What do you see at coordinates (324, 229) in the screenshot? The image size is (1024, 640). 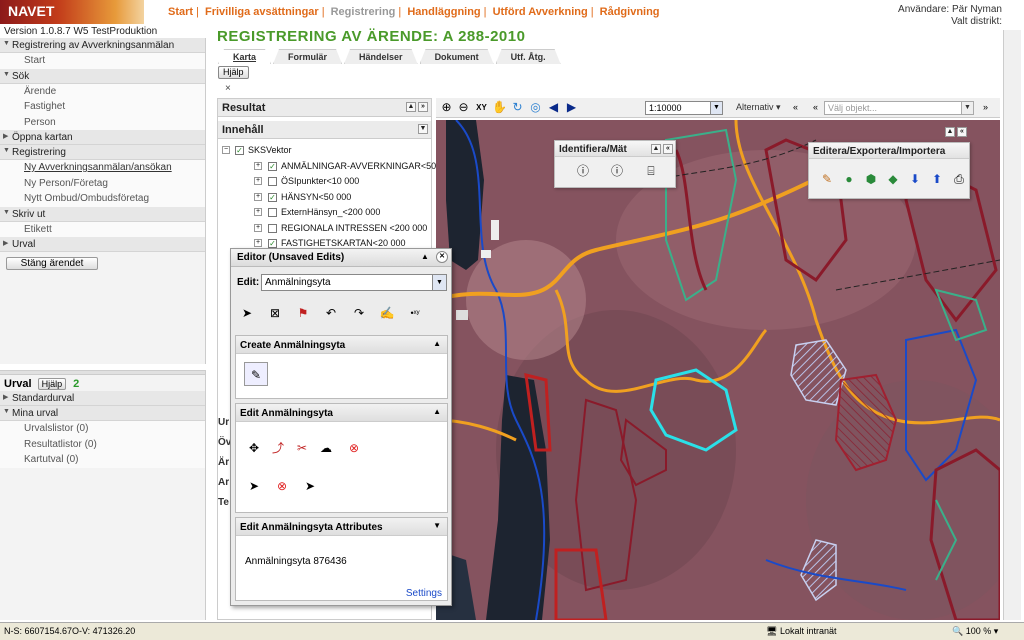 I see `layer-row: + REGIONALA INTRESSEN <200 000` at bounding box center [324, 229].